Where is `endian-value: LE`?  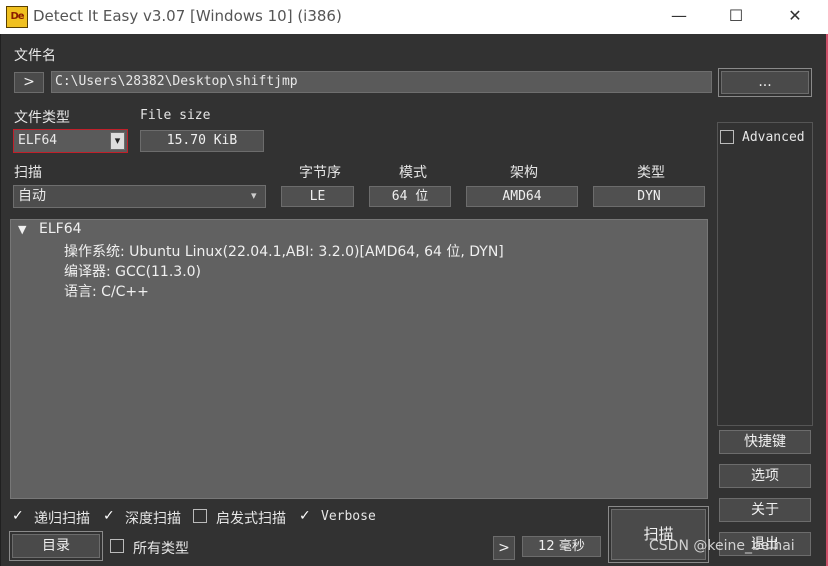 endian-value: LE is located at coordinates (317, 196).